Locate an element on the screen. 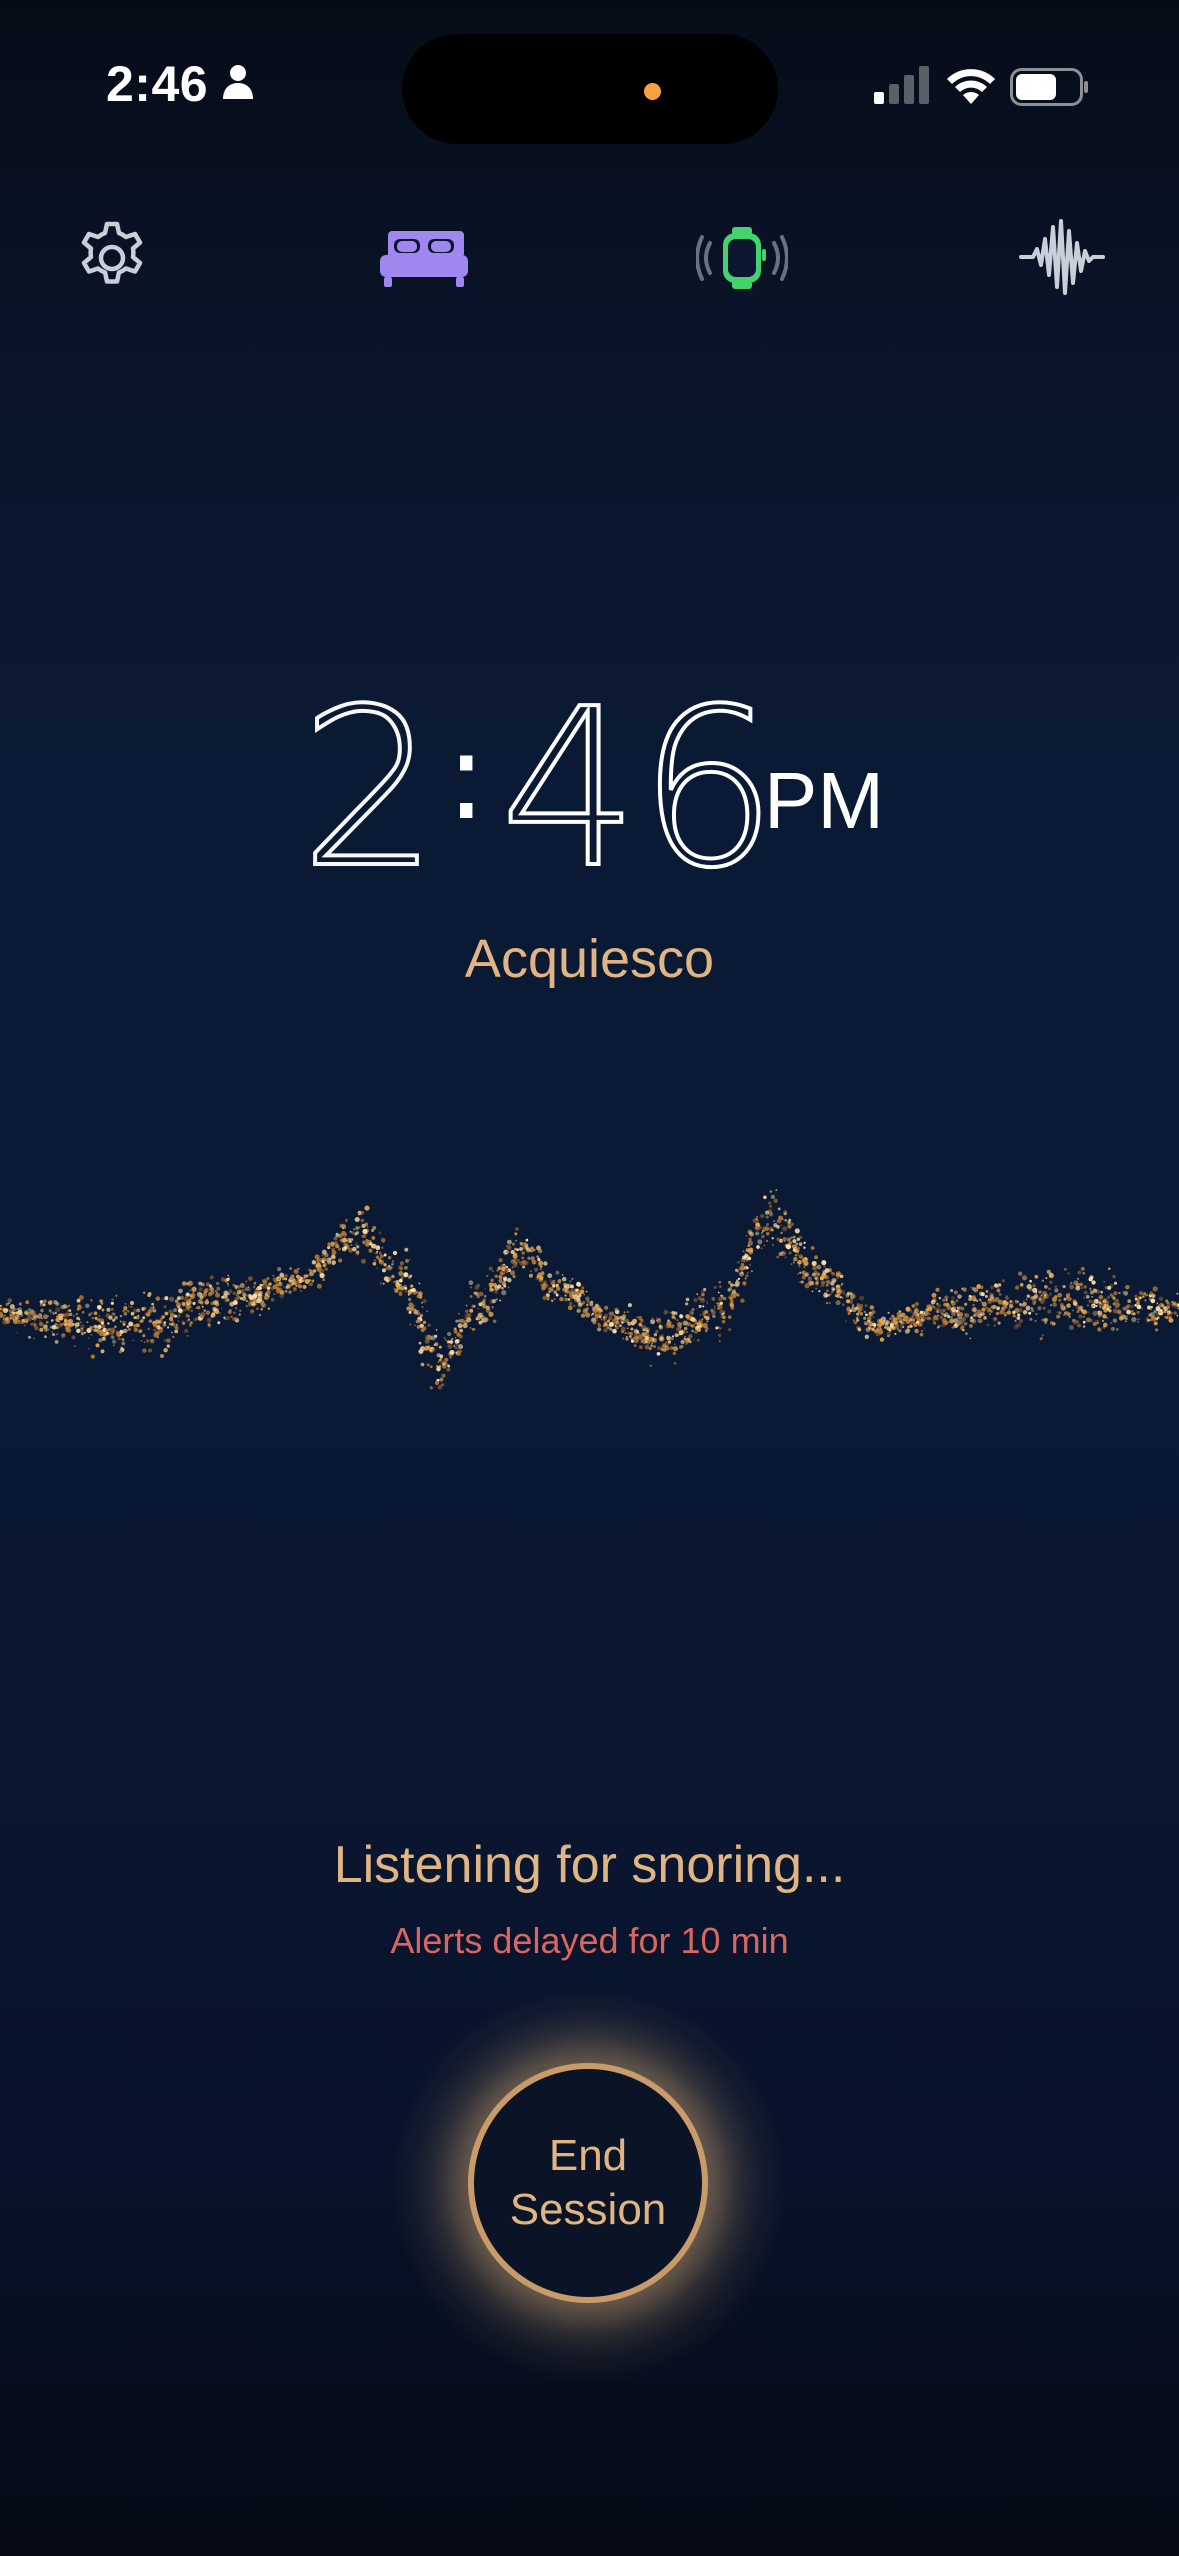  end-session-button: End Session is located at coordinates (588, 2183).